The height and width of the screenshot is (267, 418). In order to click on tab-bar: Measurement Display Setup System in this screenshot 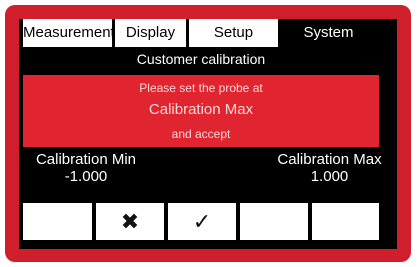, I will do `click(201, 33)`.